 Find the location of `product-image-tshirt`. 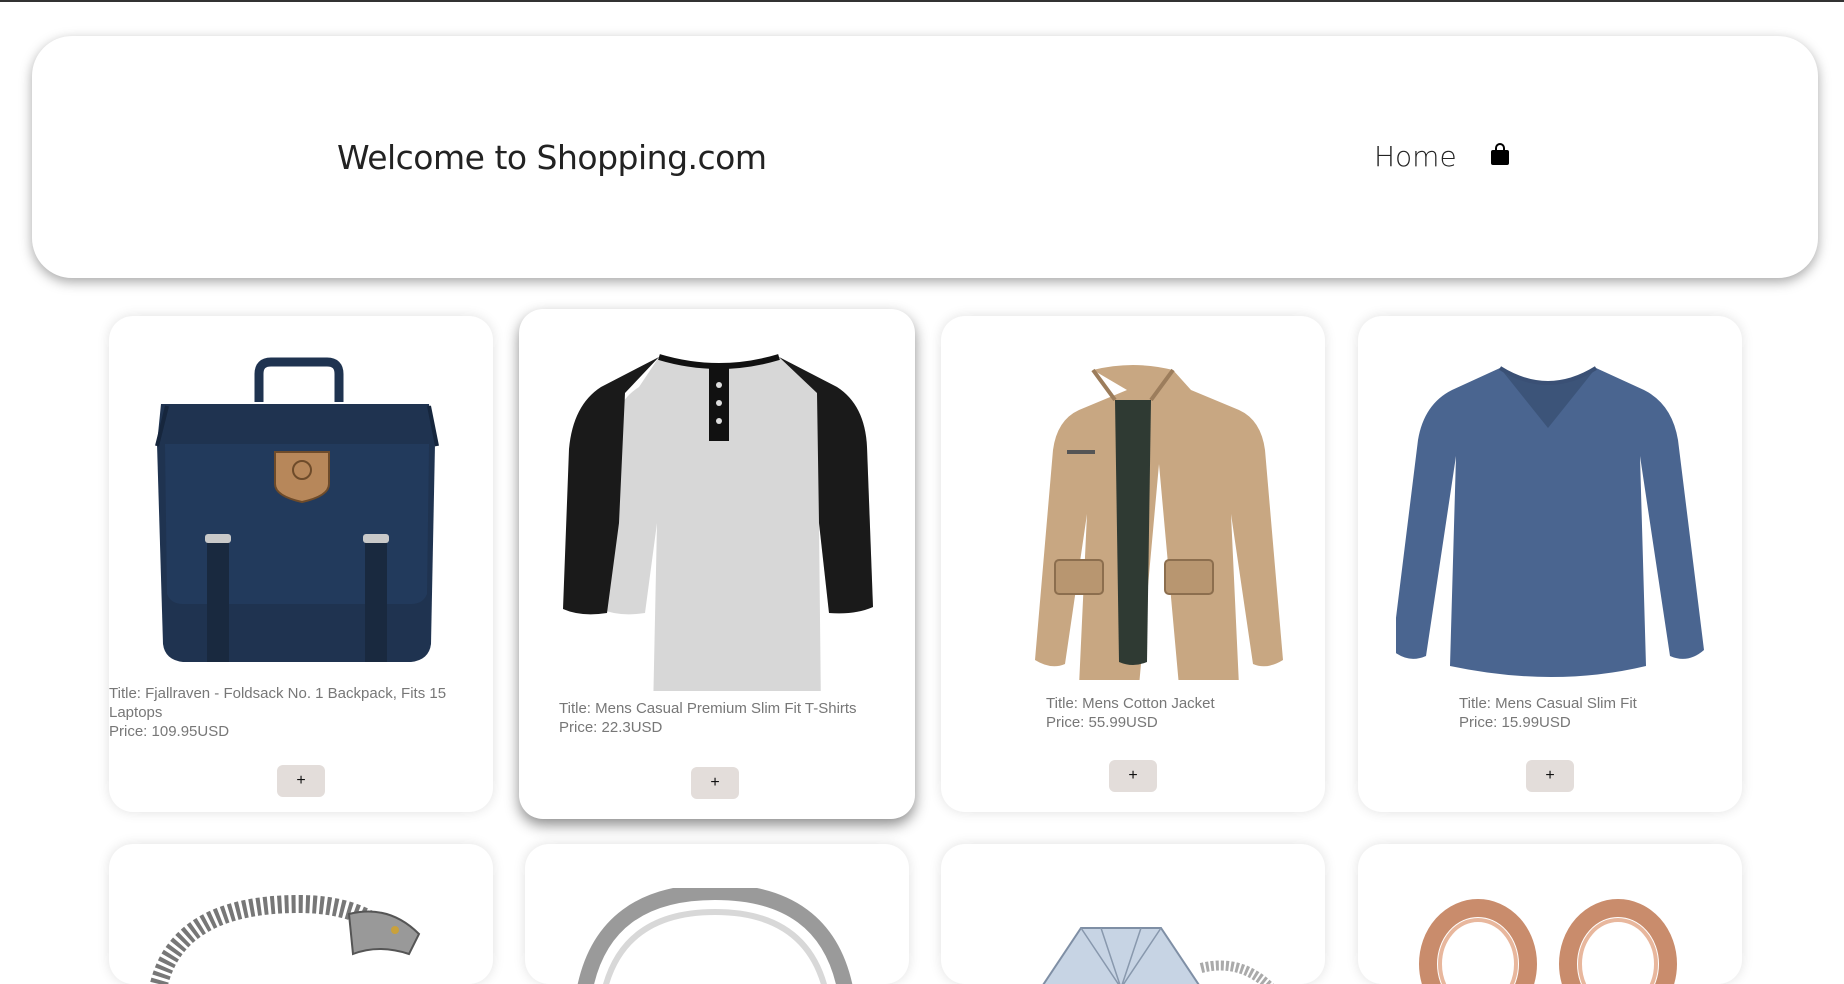

product-image-tshirt is located at coordinates (718, 522).